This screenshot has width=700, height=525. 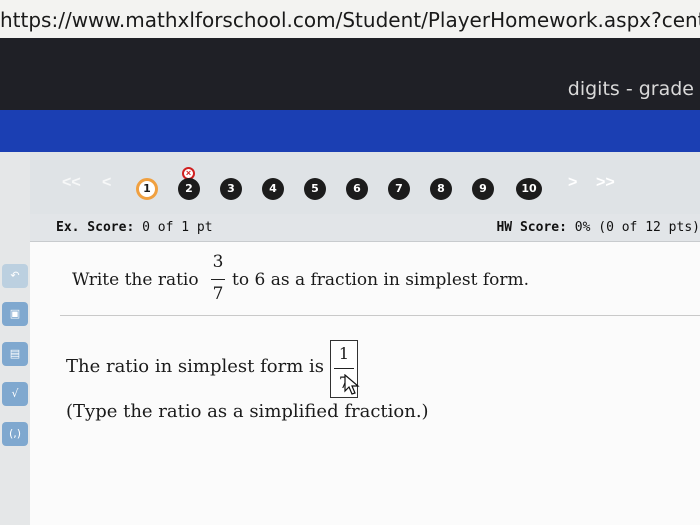 I want to click on question-6-button: 6, so click(x=357, y=189).